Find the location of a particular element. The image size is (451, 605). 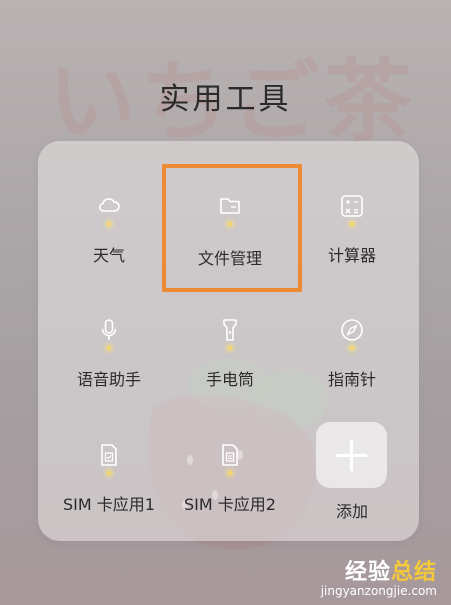

app-sim-card-1: SIM 卡应用1 is located at coordinates (109, 478).